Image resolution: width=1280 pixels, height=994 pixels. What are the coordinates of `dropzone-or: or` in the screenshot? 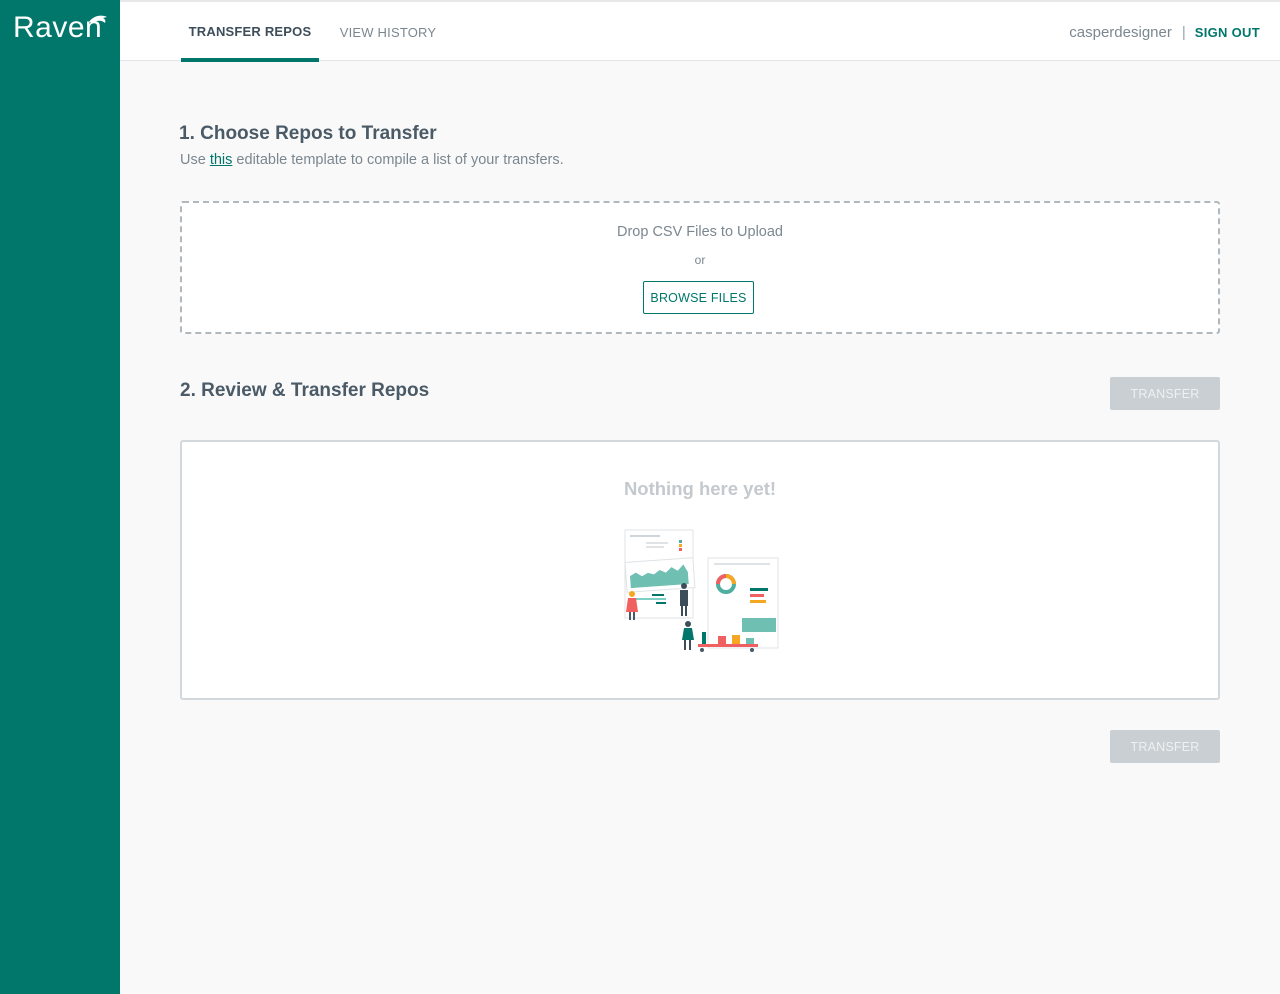 It's located at (700, 260).